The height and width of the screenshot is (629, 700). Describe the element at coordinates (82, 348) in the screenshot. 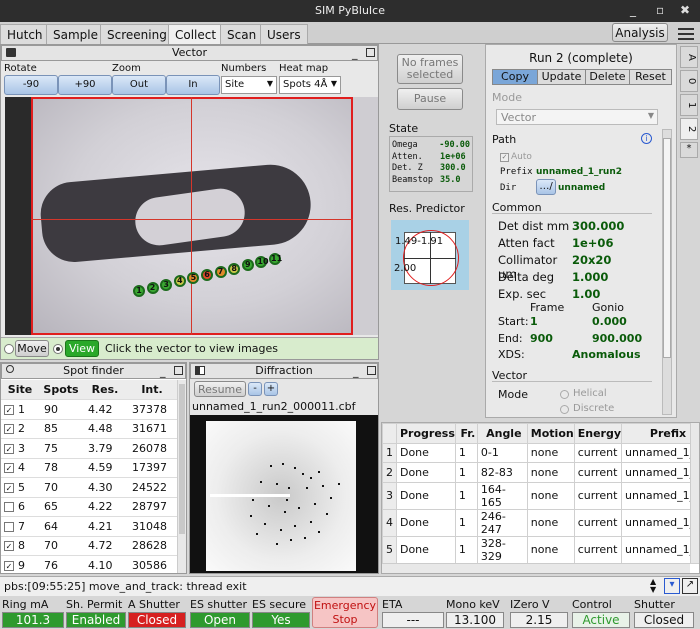

I see `view-button: View` at that location.